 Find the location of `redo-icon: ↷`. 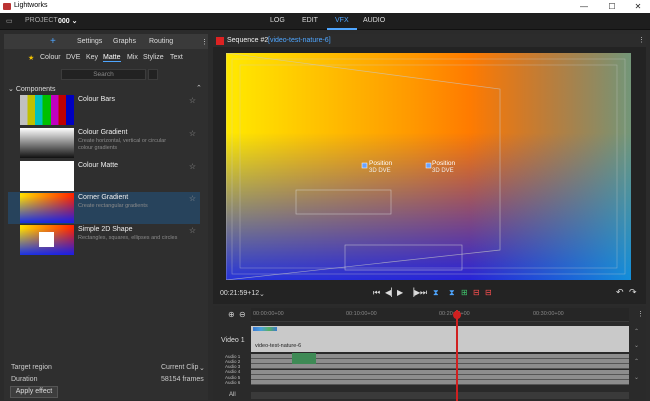

redo-icon: ↷ is located at coordinates (633, 292).